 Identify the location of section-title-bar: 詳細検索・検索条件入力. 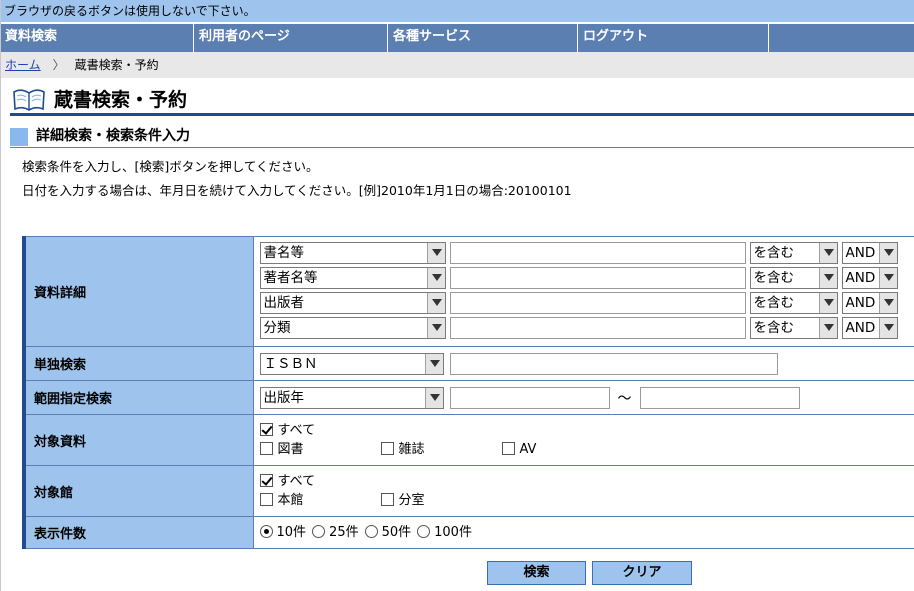
(462, 137).